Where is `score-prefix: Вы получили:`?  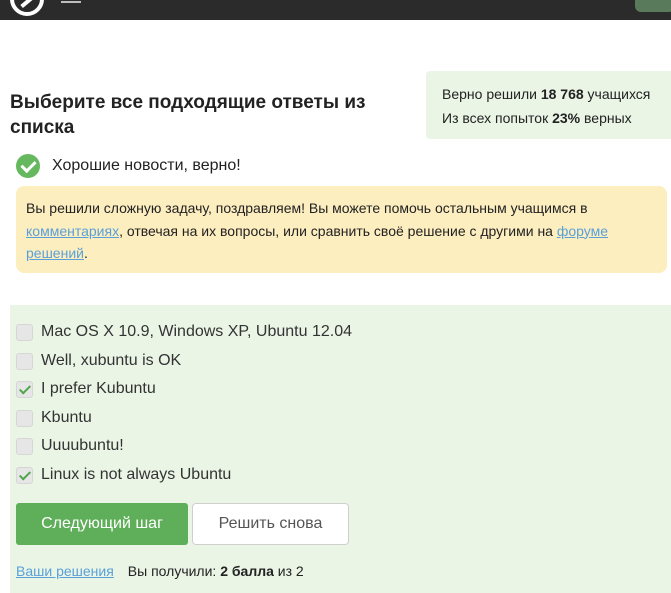
score-prefix: Вы получили: is located at coordinates (172, 571).